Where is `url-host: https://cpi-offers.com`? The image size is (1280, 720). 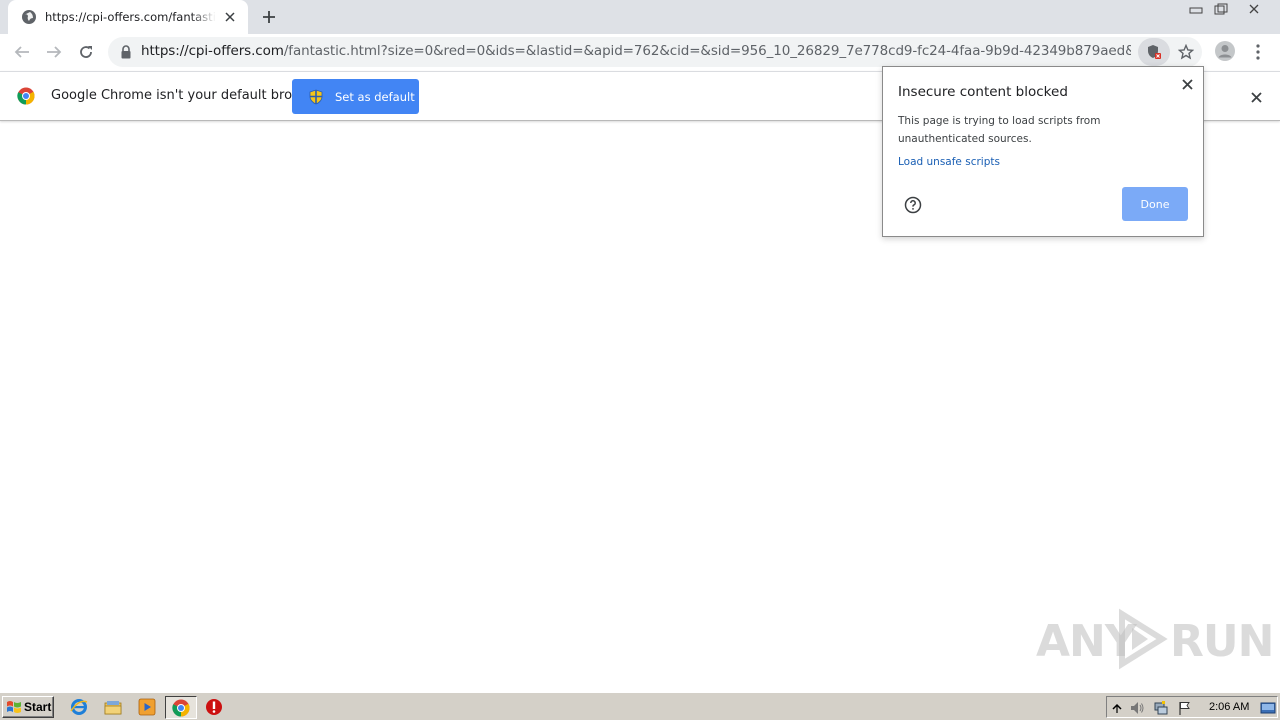 url-host: https://cpi-offers.com is located at coordinates (212, 51).